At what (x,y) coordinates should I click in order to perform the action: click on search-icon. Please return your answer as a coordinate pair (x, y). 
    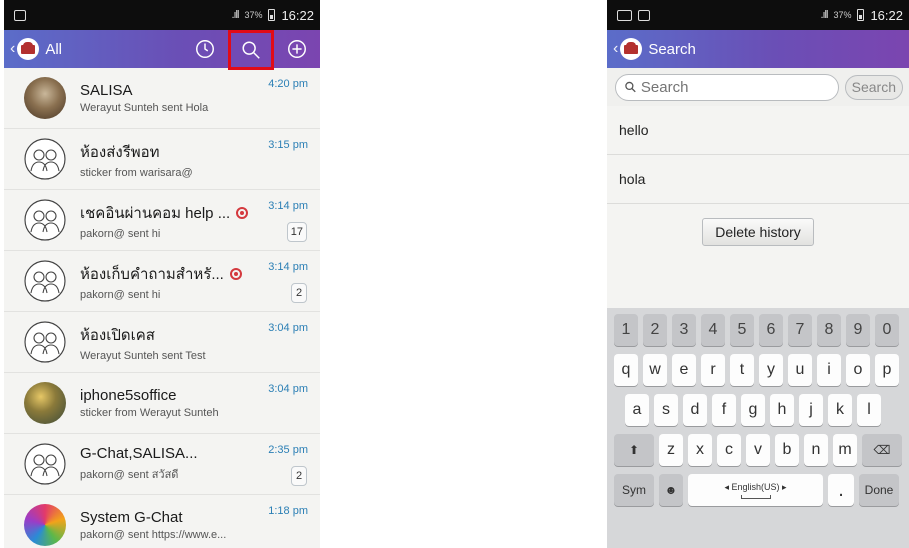
    Looking at the image, I should click on (251, 50).